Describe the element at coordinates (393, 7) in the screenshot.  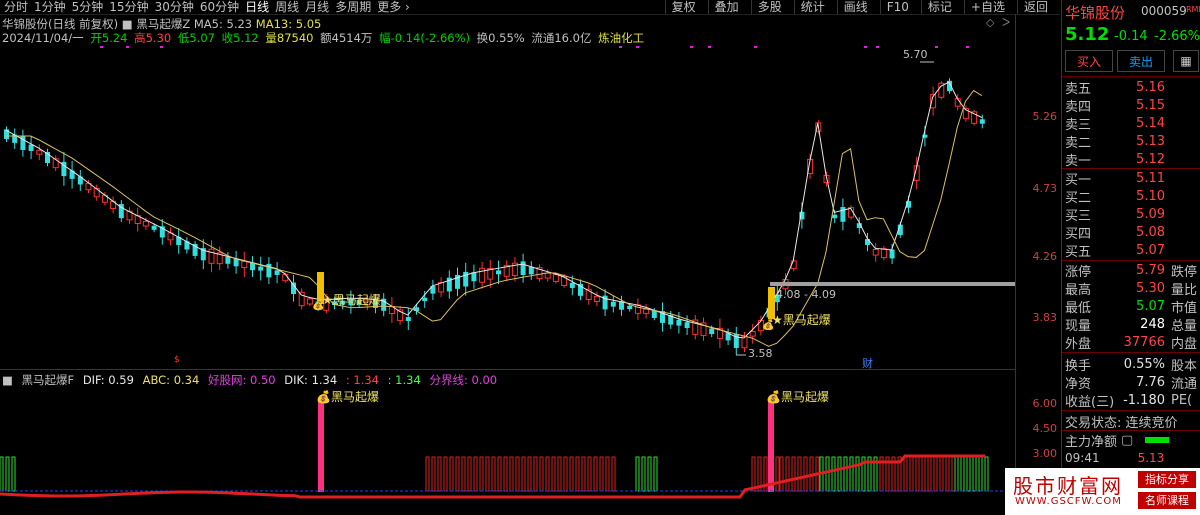
I see `tab-more: 更多 ›` at that location.